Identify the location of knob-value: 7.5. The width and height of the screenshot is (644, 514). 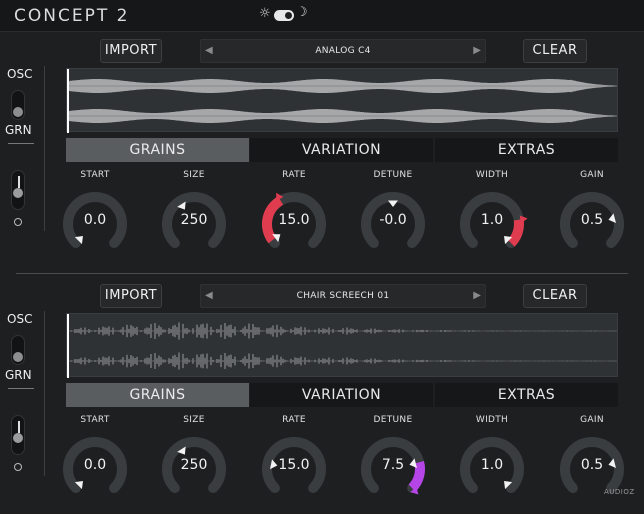
(393, 465).